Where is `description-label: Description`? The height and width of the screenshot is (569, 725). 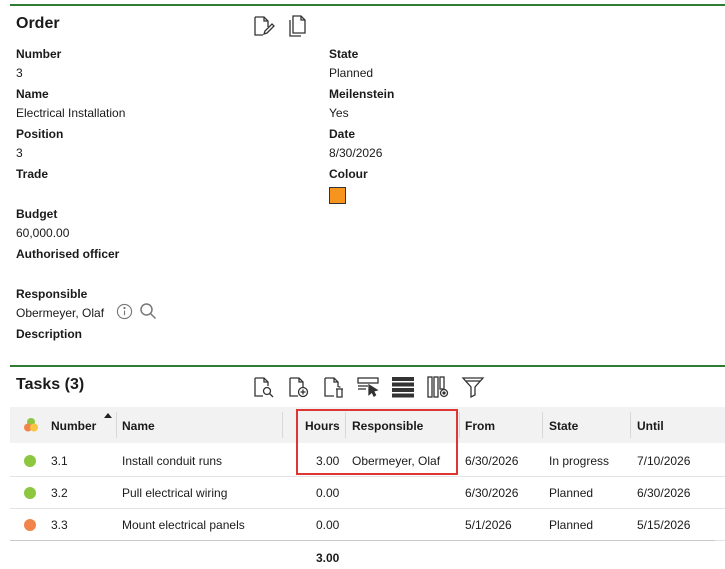
description-label: Description is located at coordinates (49, 334).